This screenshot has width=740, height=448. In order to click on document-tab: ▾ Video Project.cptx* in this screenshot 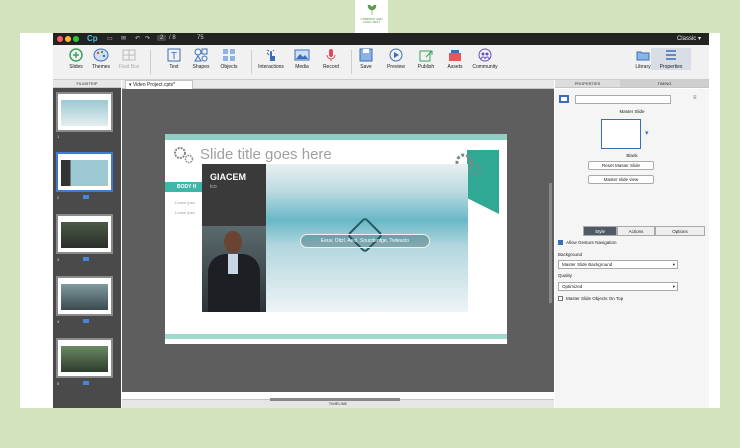, I will do `click(159, 84)`.